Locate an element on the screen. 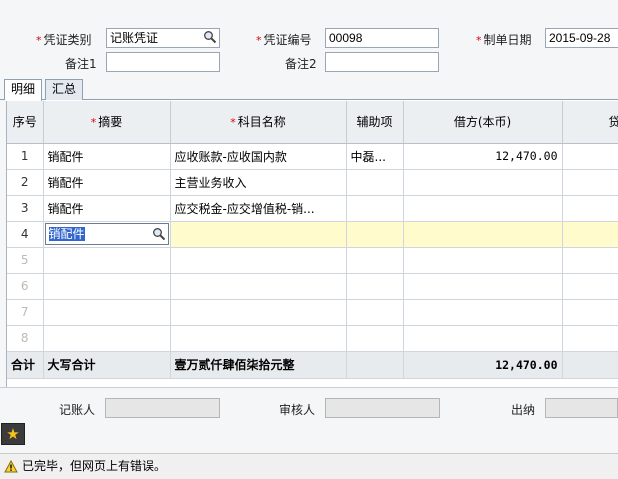  bookkeeper-label: 记账人 is located at coordinates (77, 410).